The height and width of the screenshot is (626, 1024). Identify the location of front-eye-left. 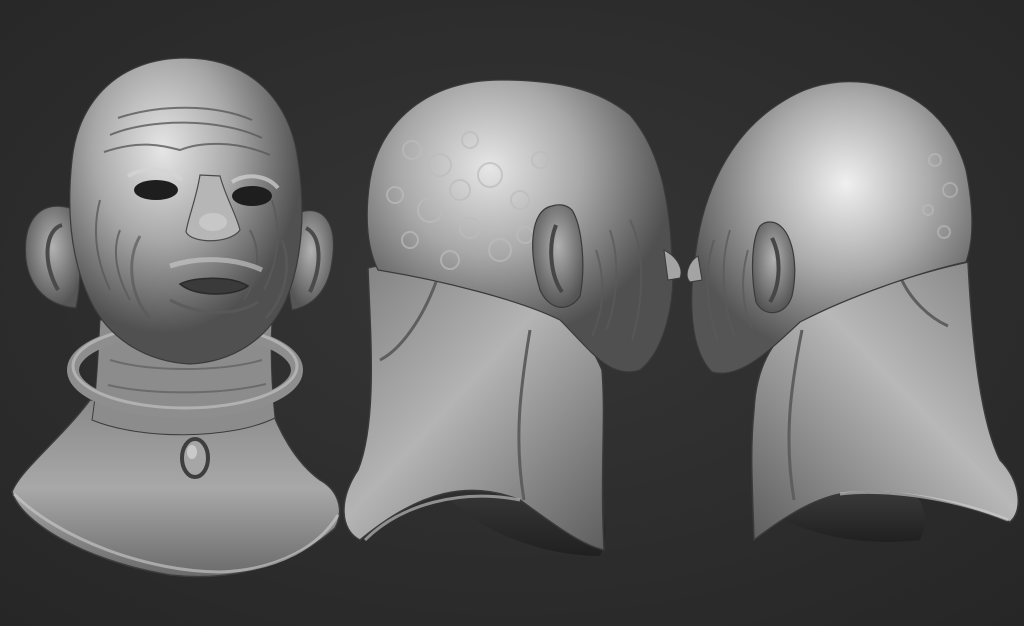
(156, 190).